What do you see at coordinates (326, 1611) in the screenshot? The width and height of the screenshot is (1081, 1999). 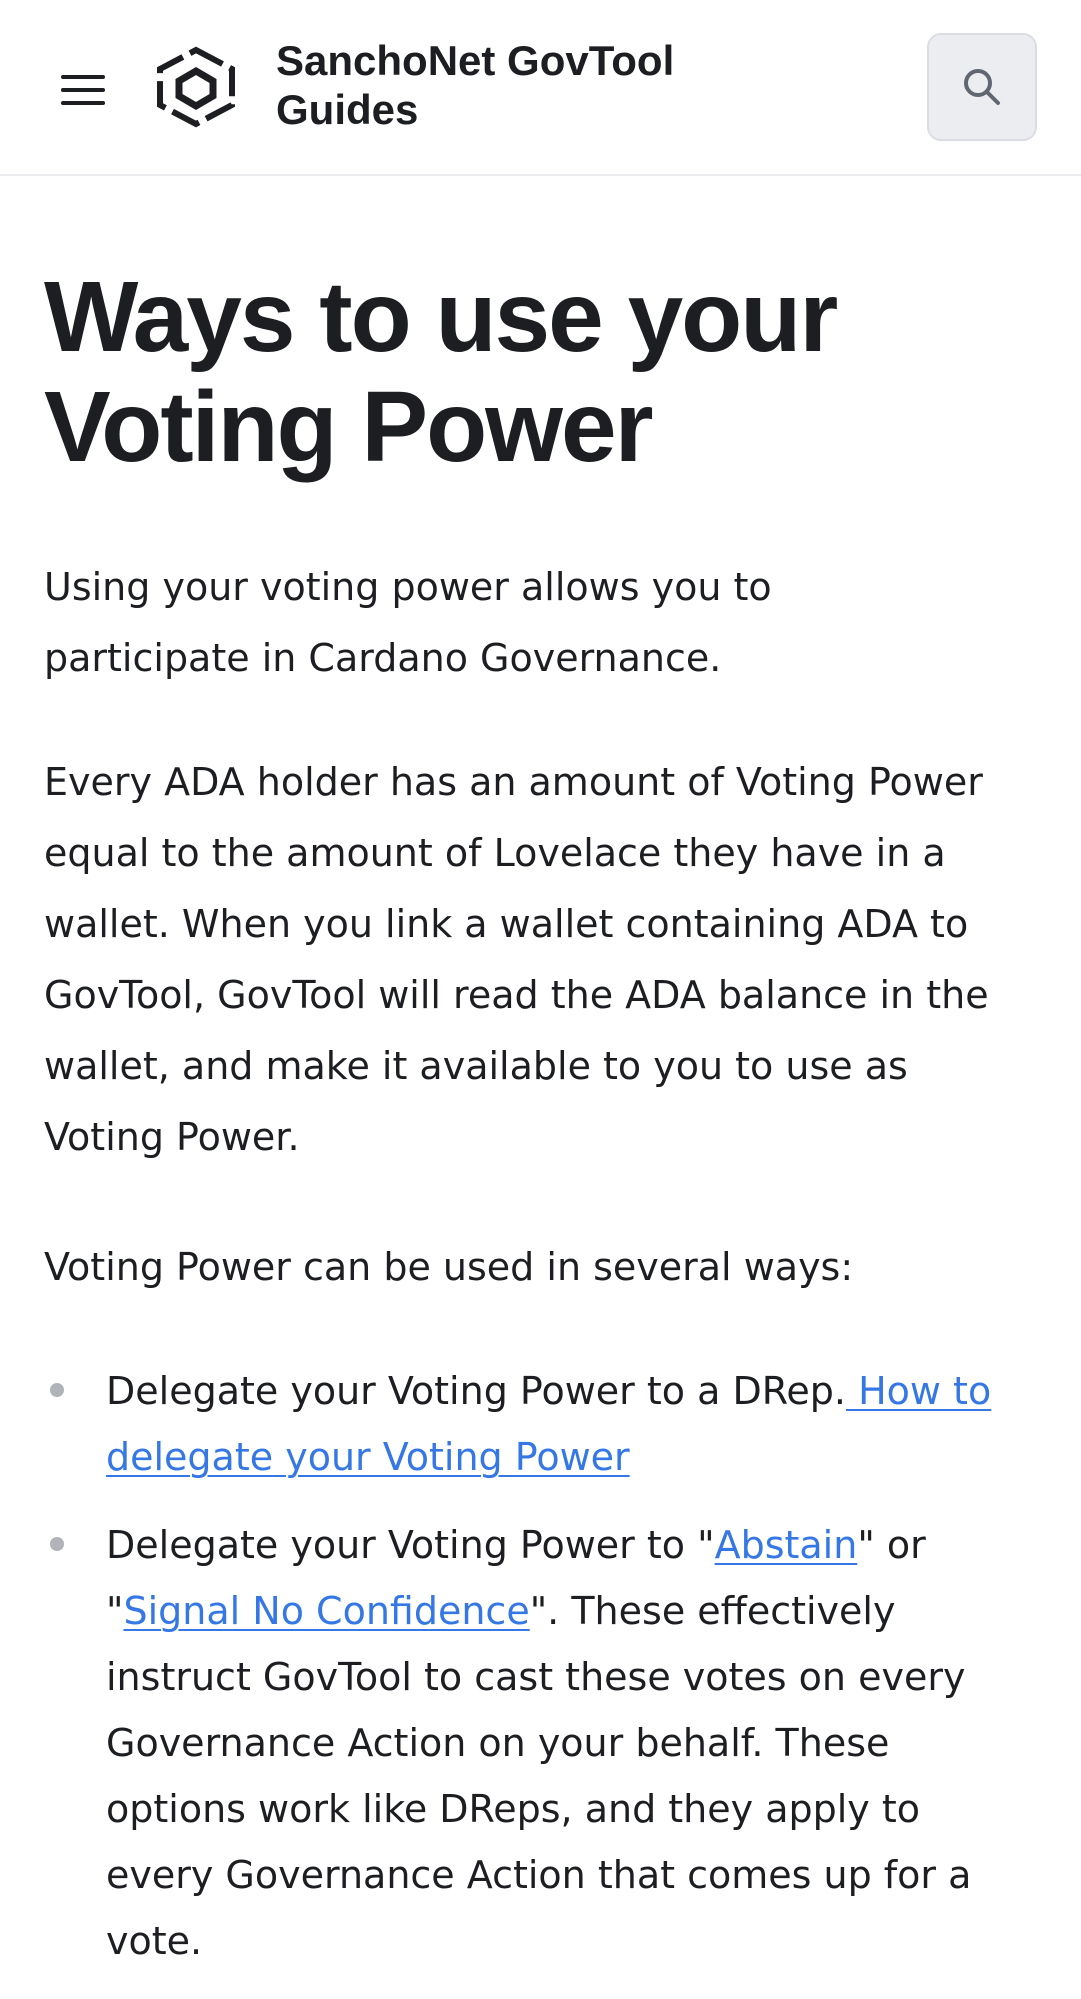 I see `signal-no-confidence-link: Signal No Confidence` at bounding box center [326, 1611].